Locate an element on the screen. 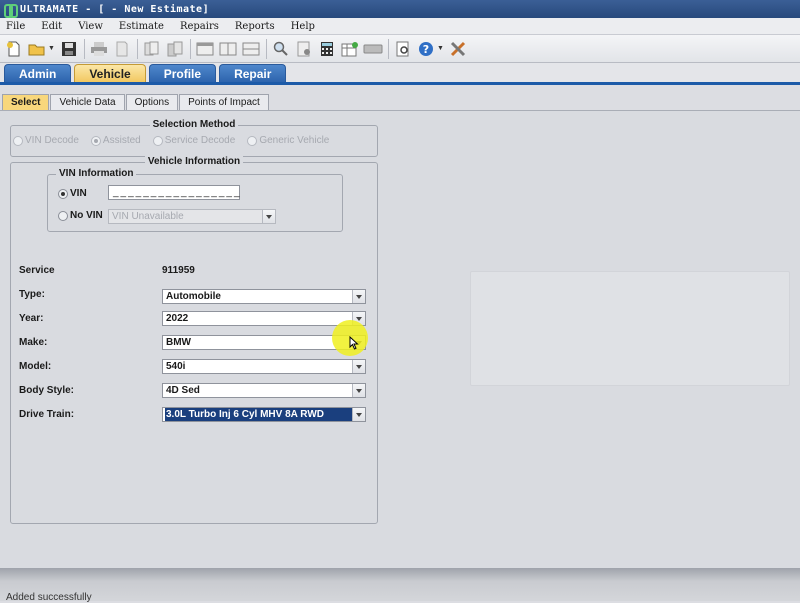  copy-pages-icon is located at coordinates (152, 49).